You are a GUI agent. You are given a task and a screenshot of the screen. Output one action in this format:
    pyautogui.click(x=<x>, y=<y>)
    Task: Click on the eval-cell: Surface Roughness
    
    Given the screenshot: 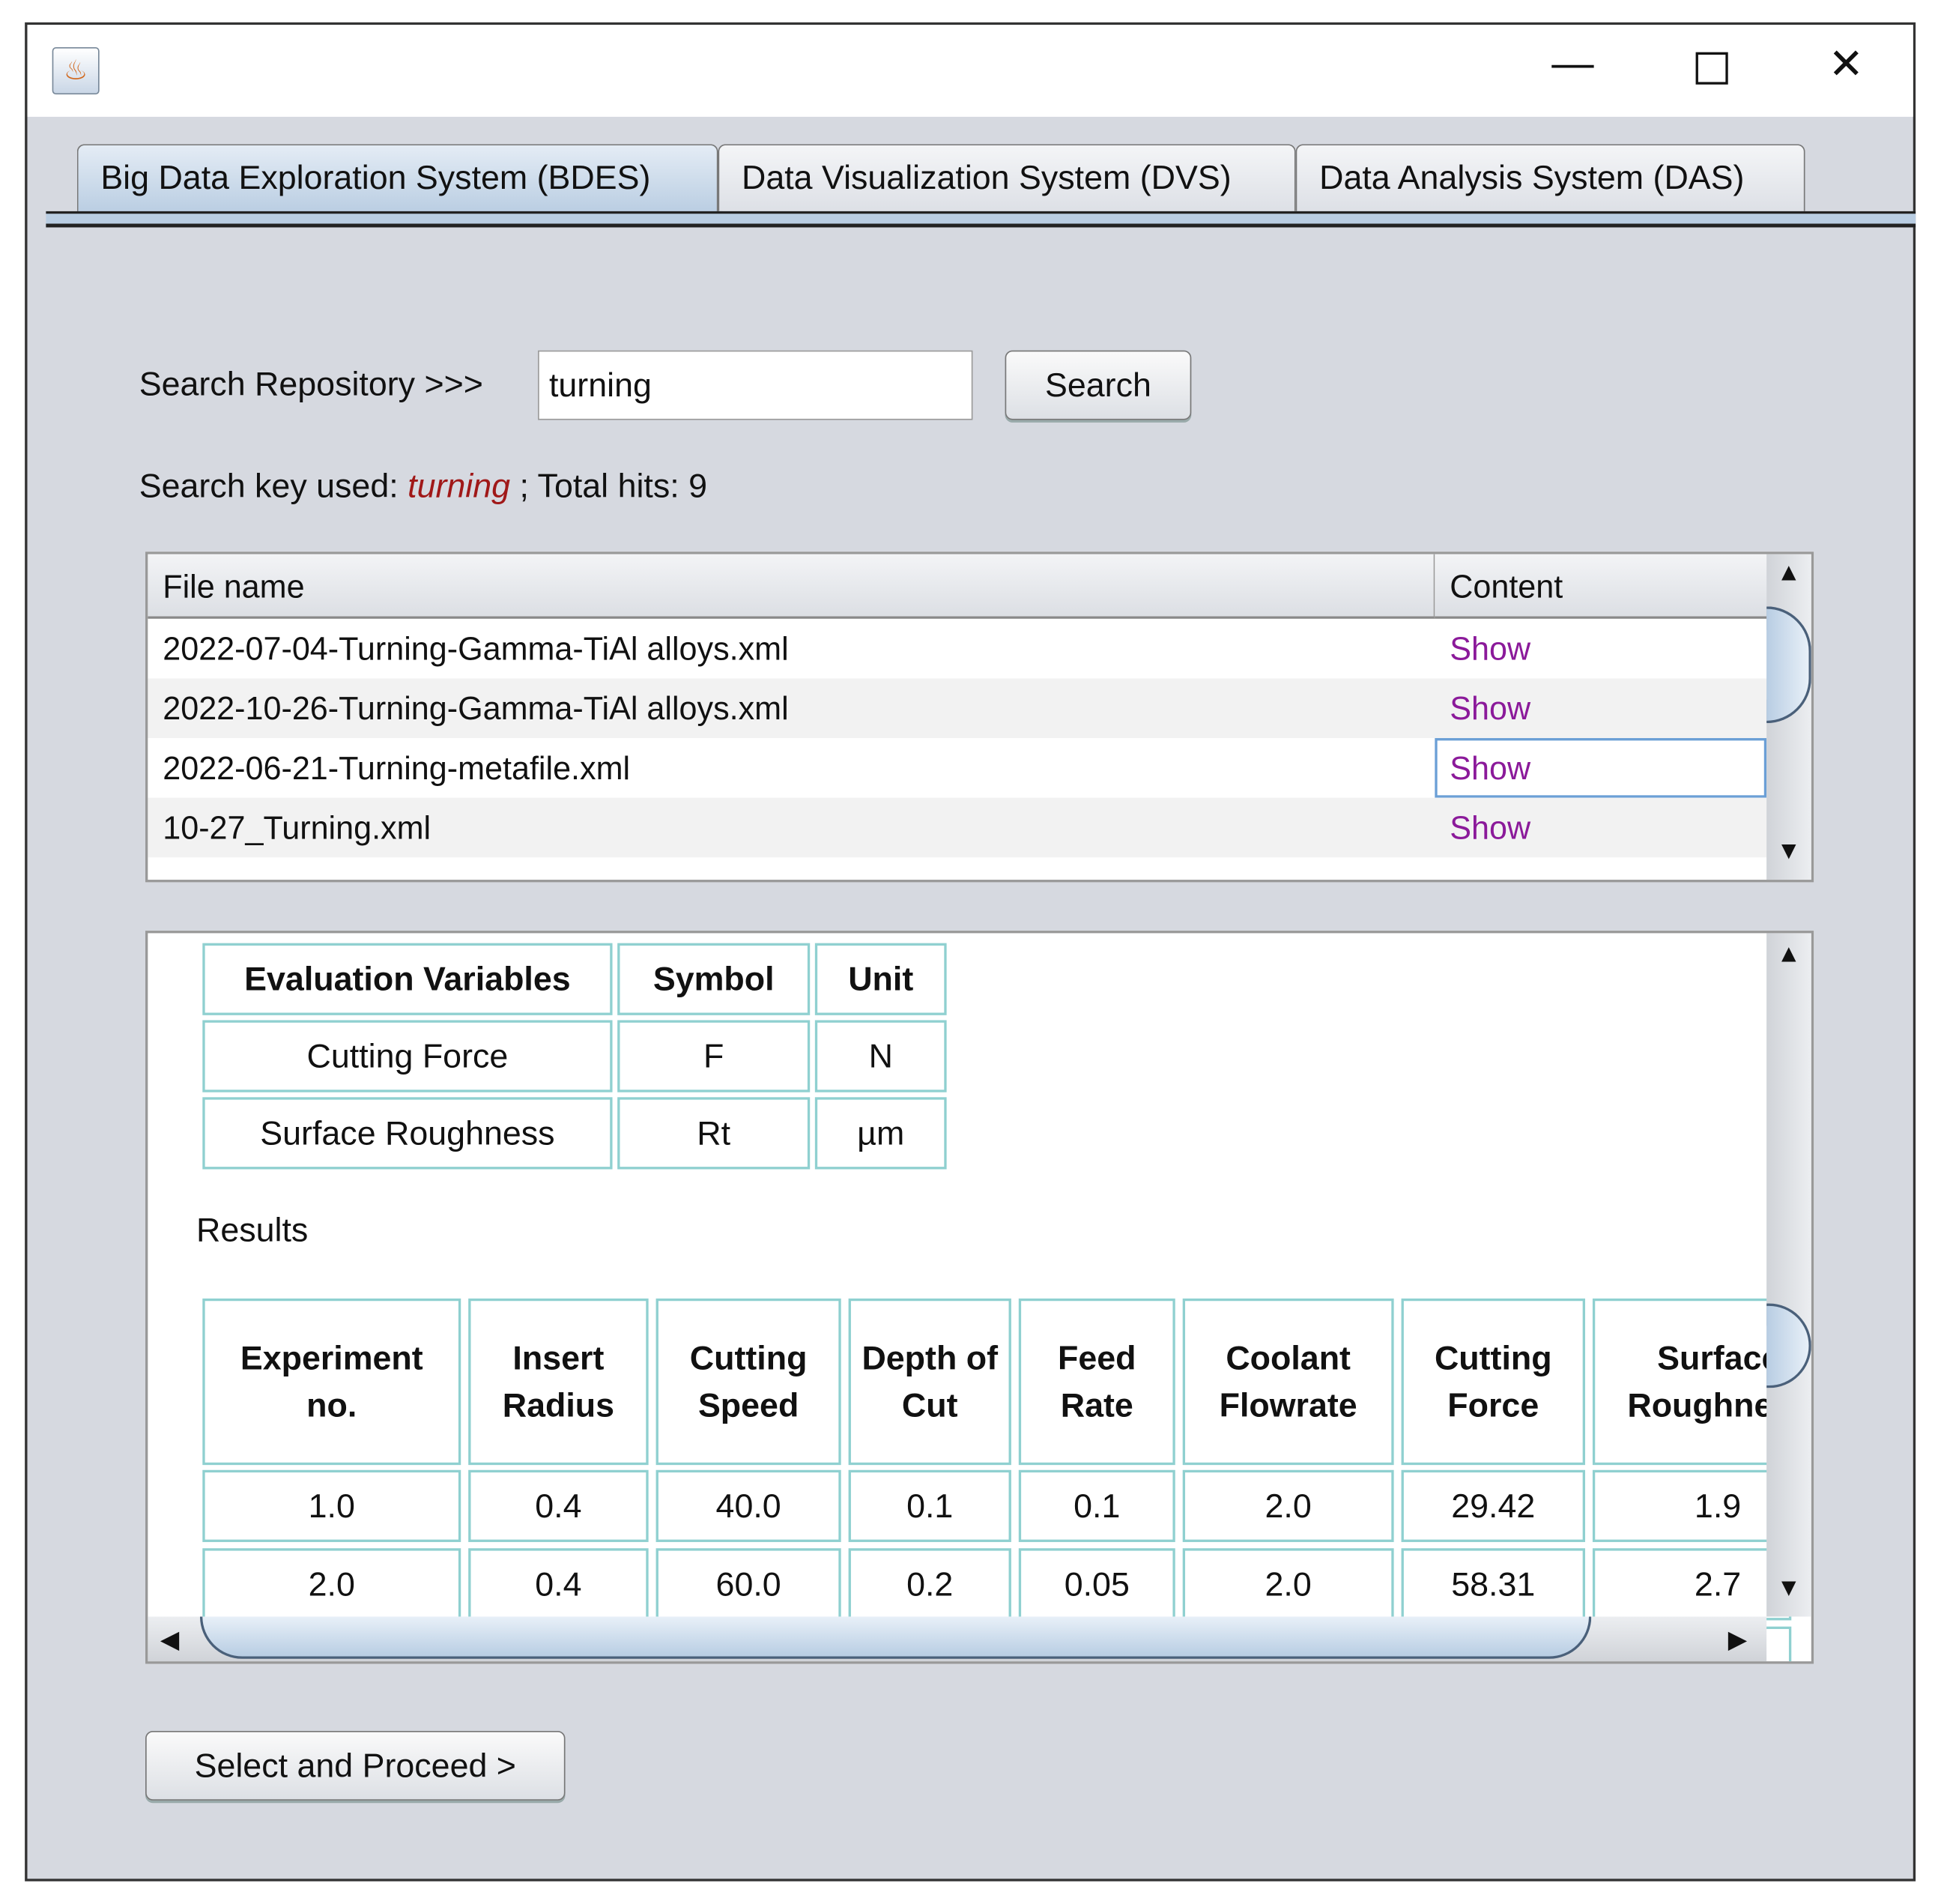 What is the action you would take?
    pyautogui.click(x=407, y=1133)
    